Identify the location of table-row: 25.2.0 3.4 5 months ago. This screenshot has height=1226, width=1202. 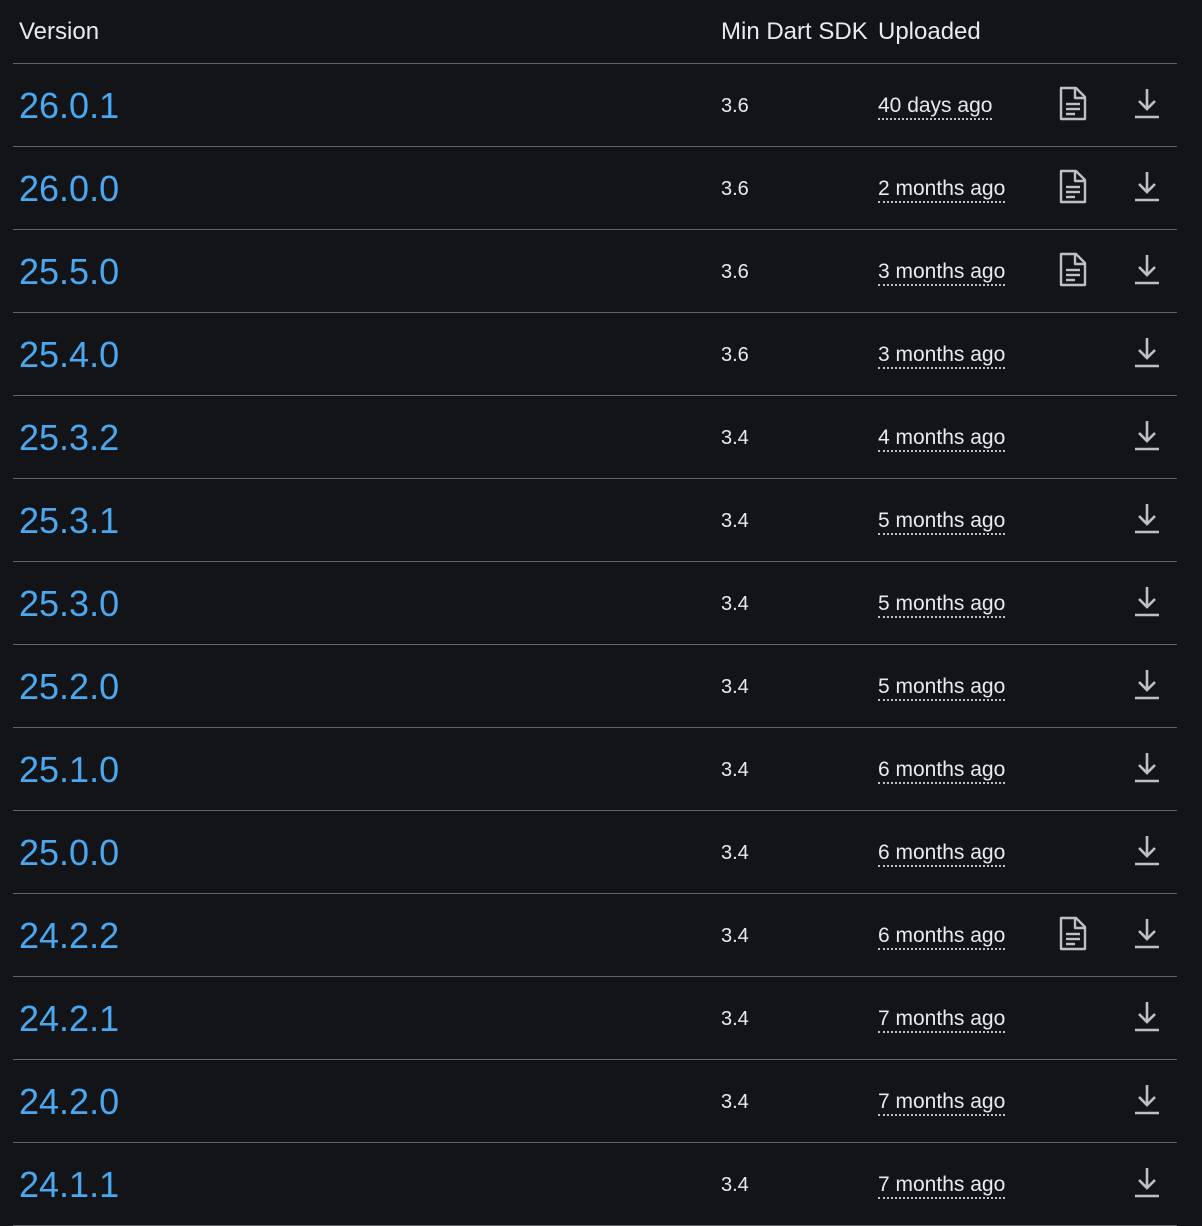
(595, 686).